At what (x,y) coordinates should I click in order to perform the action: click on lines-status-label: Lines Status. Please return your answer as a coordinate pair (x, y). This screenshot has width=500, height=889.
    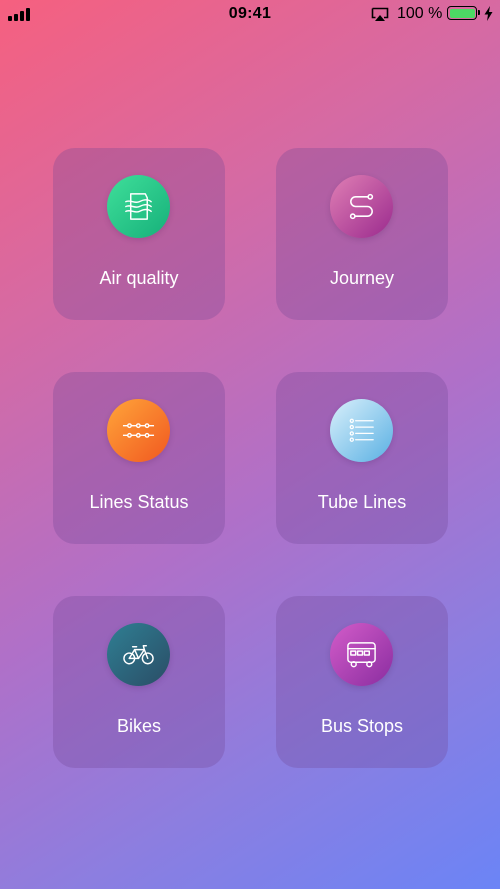
    Looking at the image, I should click on (139, 502).